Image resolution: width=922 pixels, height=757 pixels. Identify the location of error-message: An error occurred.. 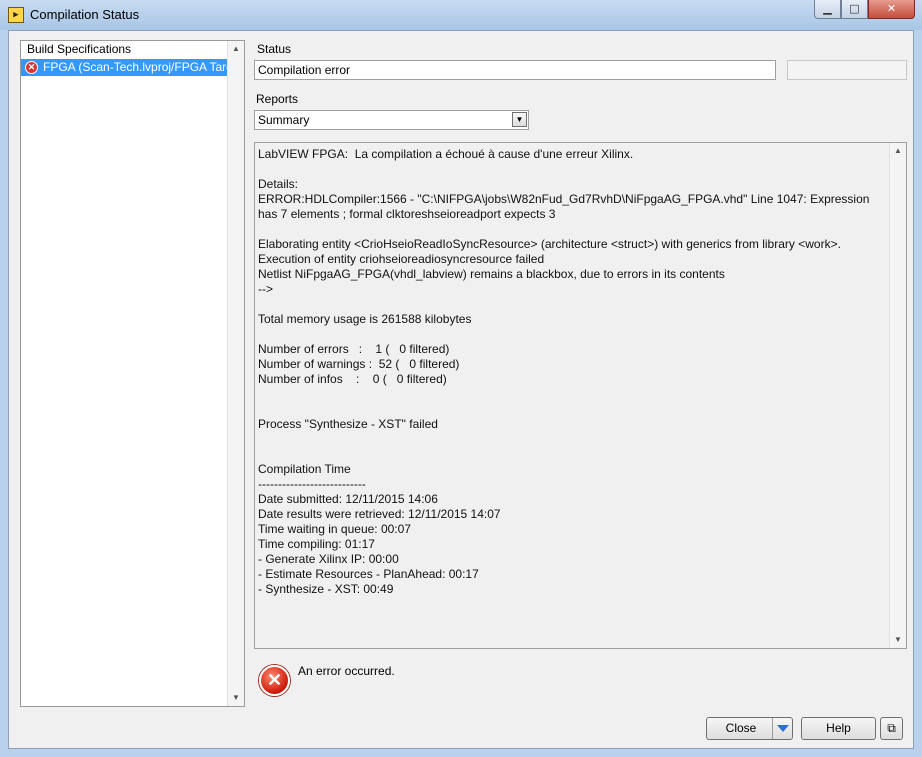
(346, 671).